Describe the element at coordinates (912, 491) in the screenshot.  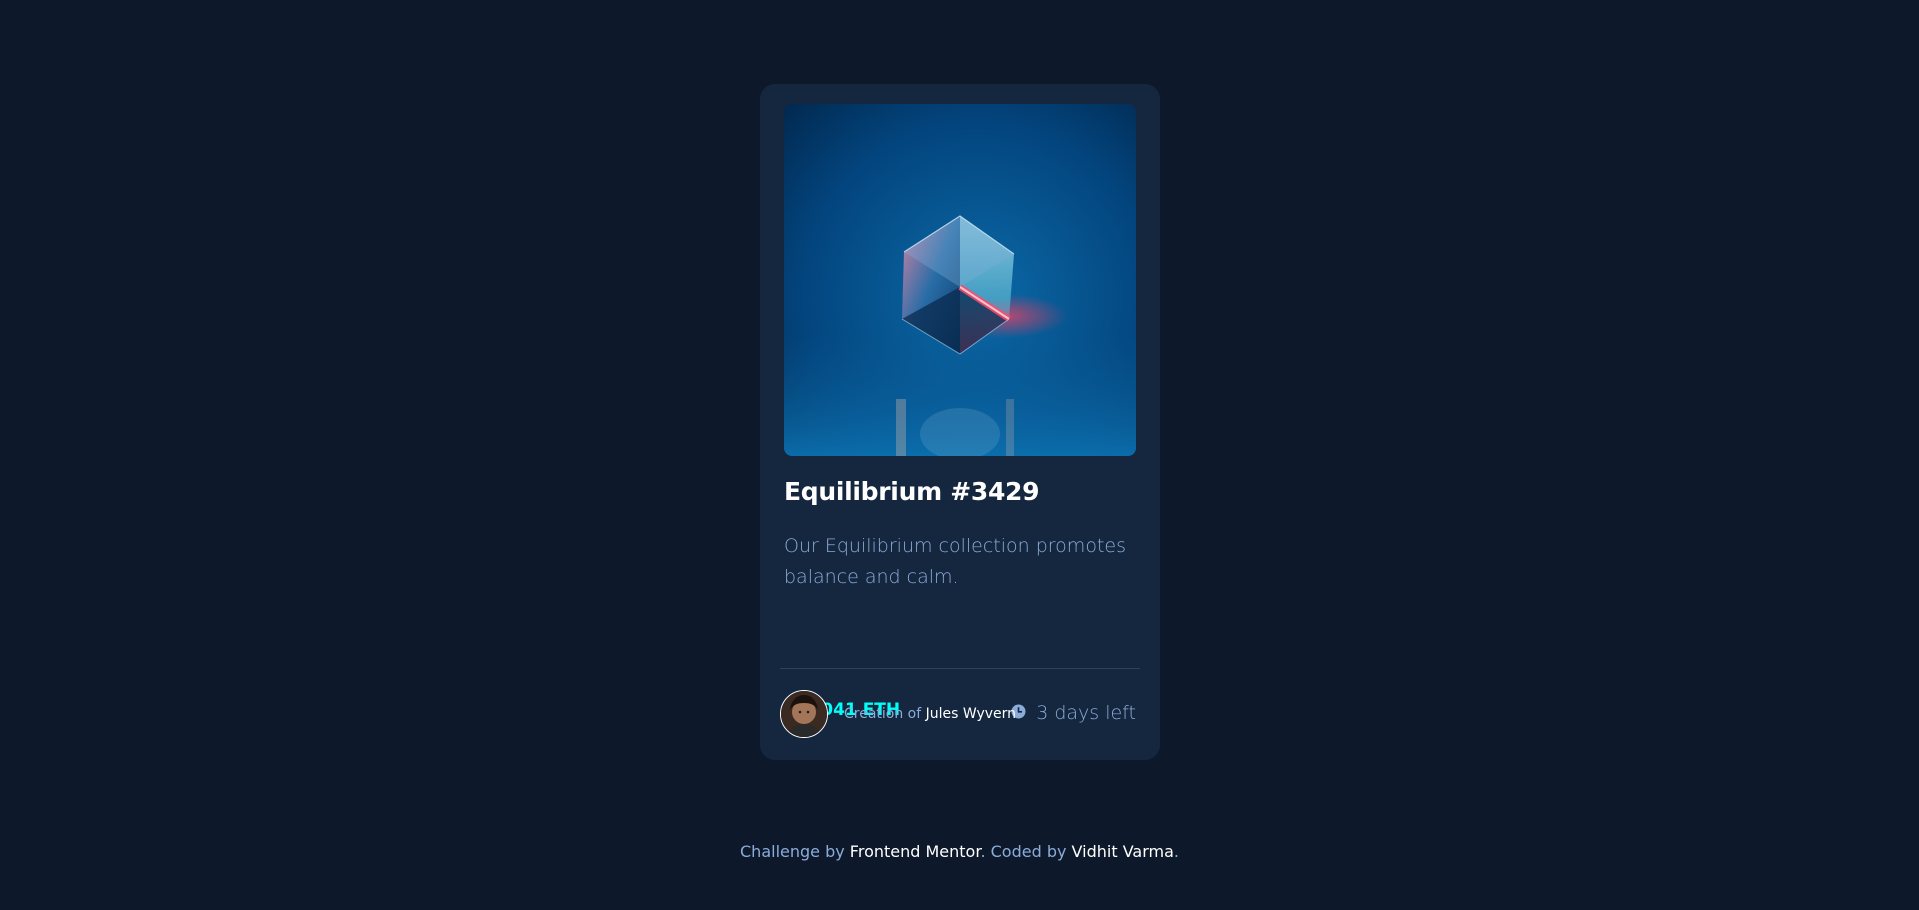
I see `nft-title: Equilibrium #3429` at that location.